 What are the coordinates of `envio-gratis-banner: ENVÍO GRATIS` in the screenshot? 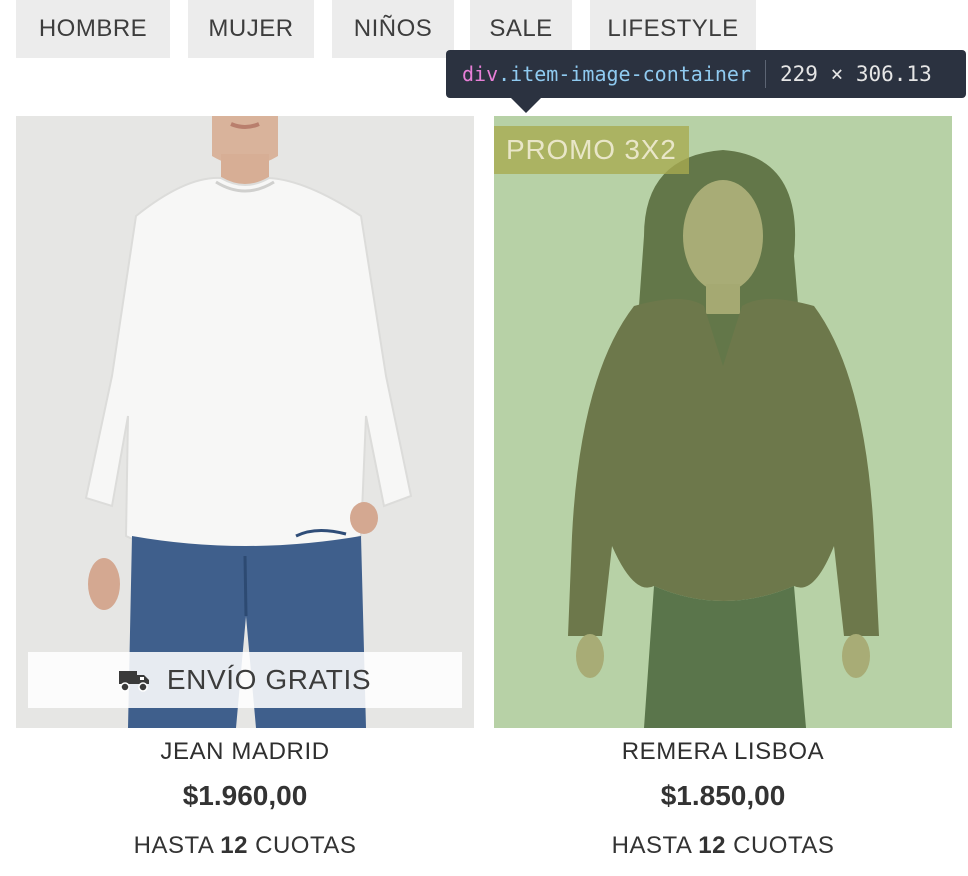 It's located at (245, 680).